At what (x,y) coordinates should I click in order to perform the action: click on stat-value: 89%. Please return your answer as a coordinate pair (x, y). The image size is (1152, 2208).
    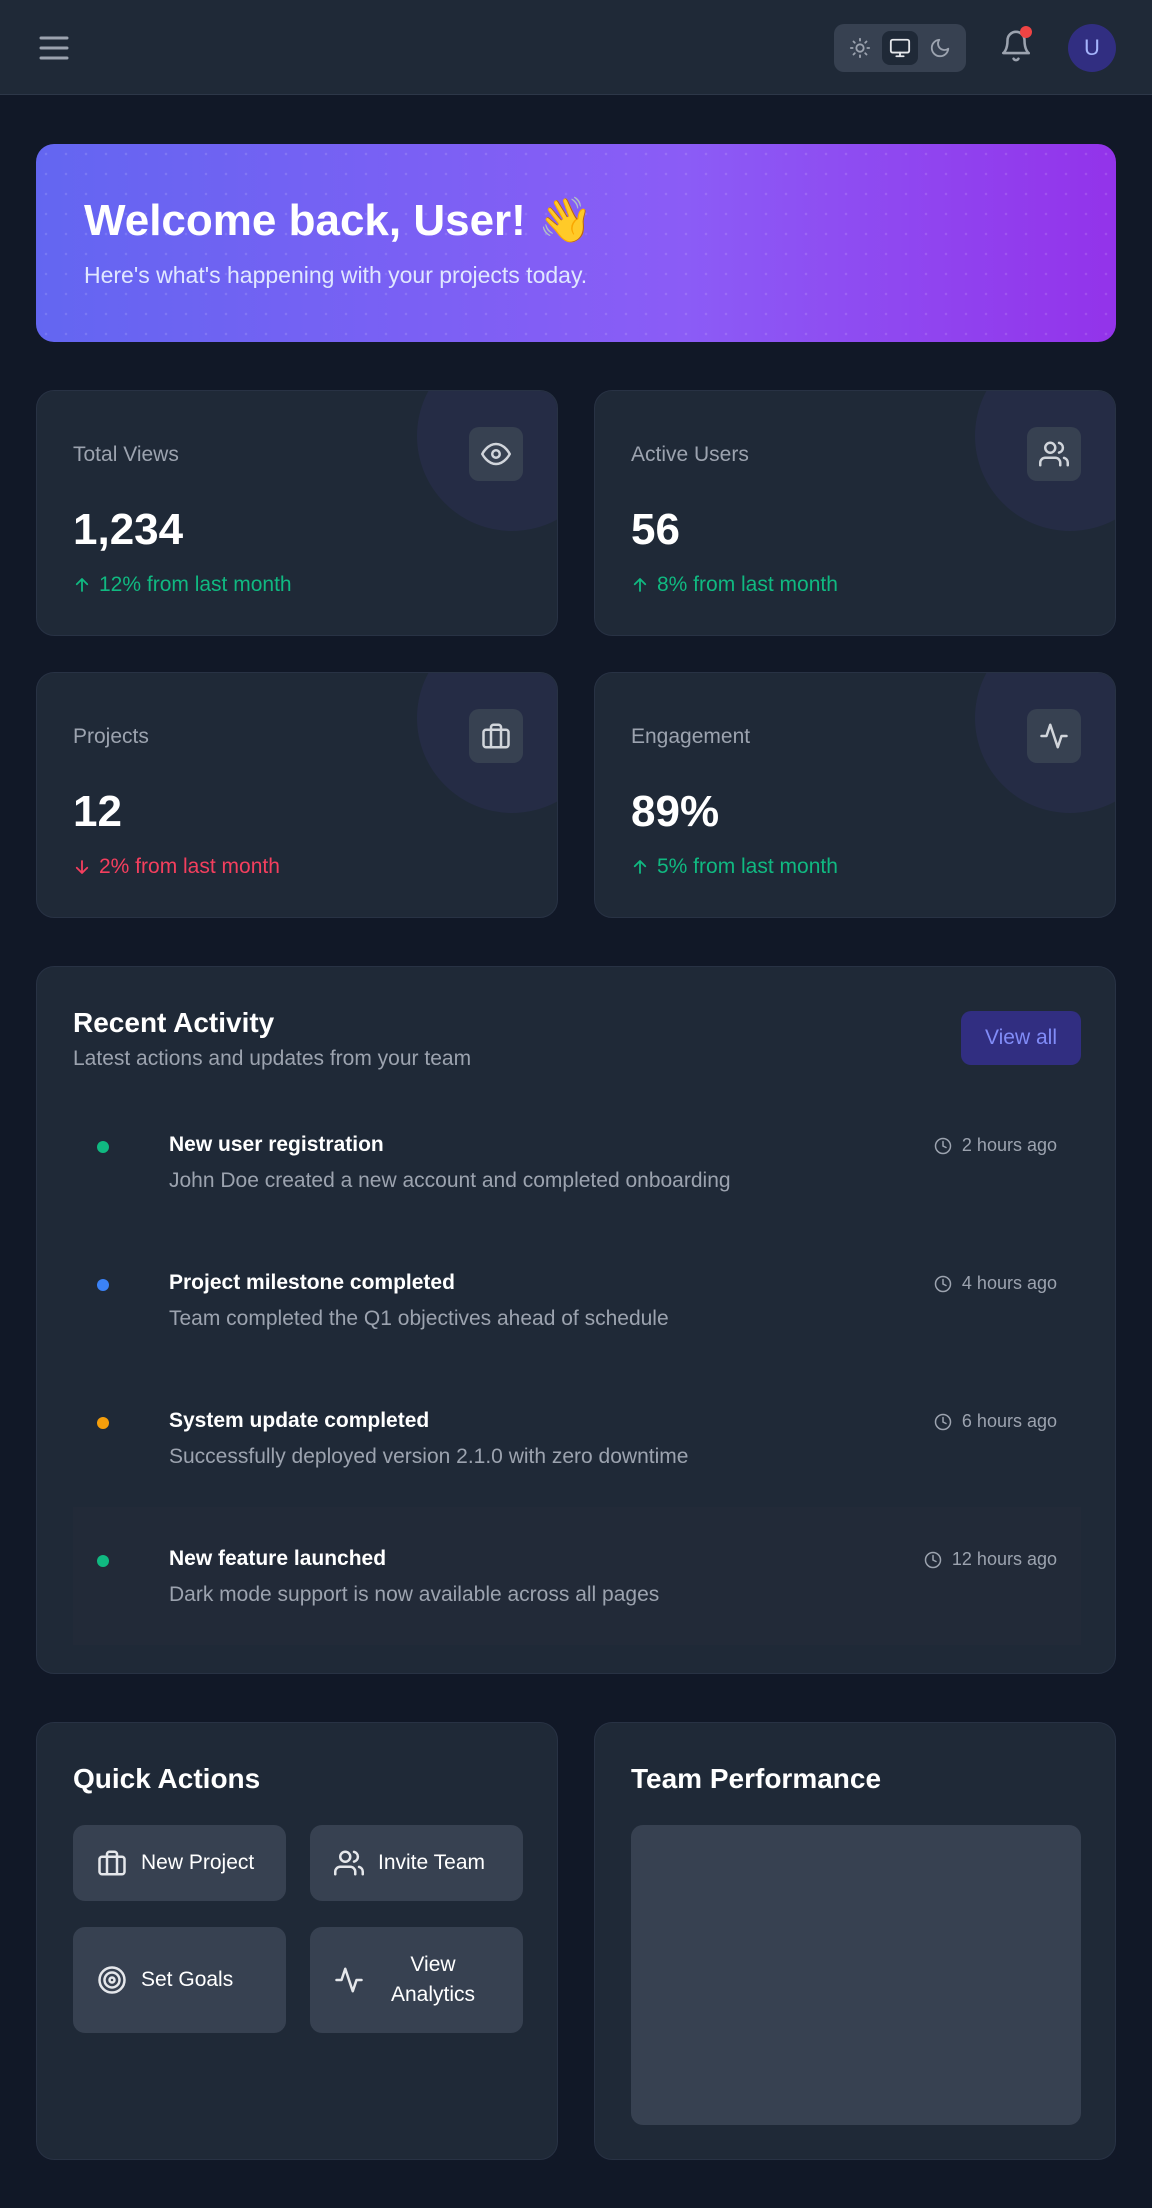
    Looking at the image, I should click on (675, 811).